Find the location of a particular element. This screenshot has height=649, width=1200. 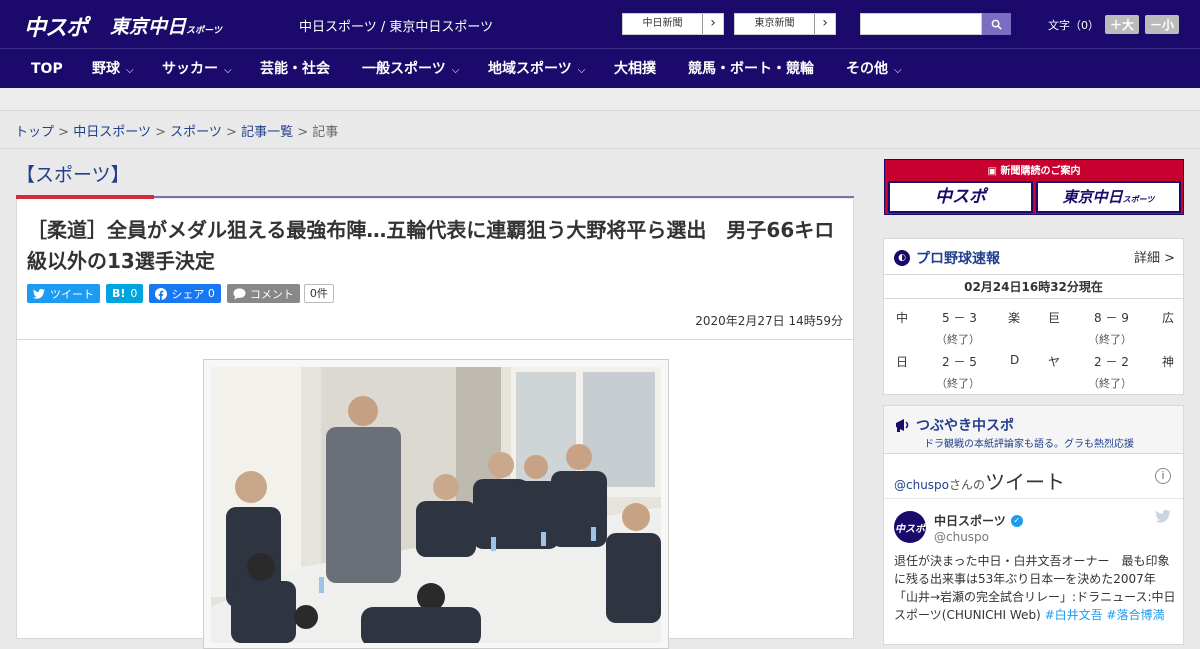

nav-label: 芸能・社会 is located at coordinates (295, 69).